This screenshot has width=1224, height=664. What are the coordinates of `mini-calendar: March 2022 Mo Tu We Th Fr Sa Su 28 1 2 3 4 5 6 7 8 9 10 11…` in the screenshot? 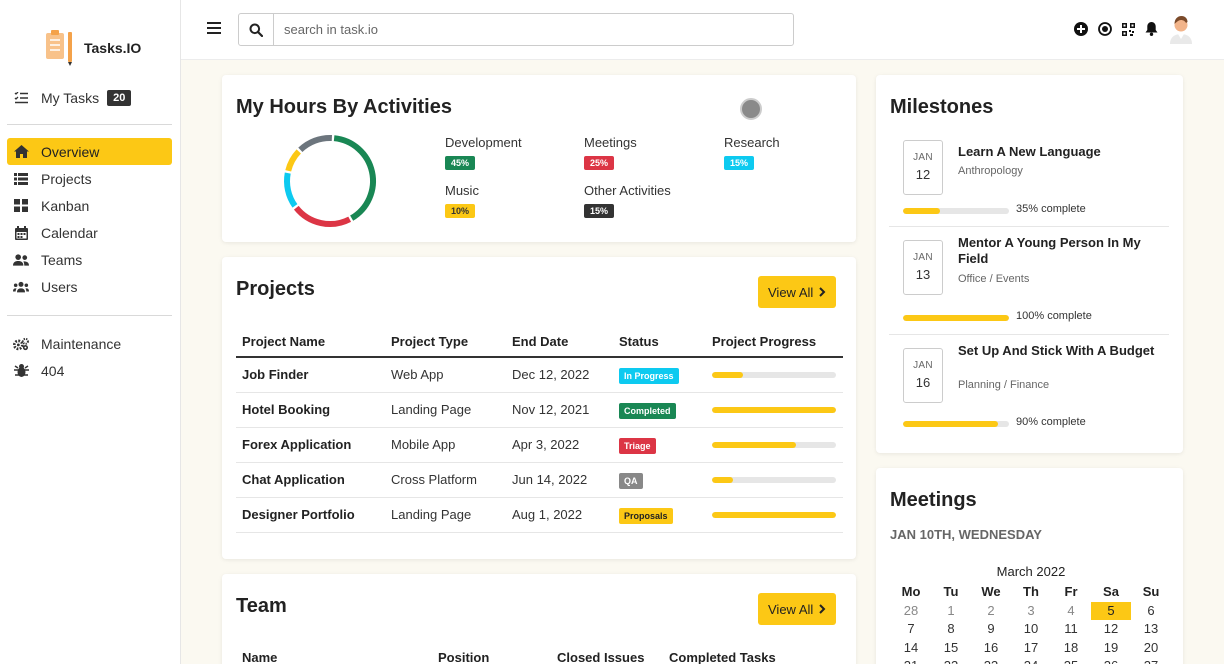 It's located at (1031, 614).